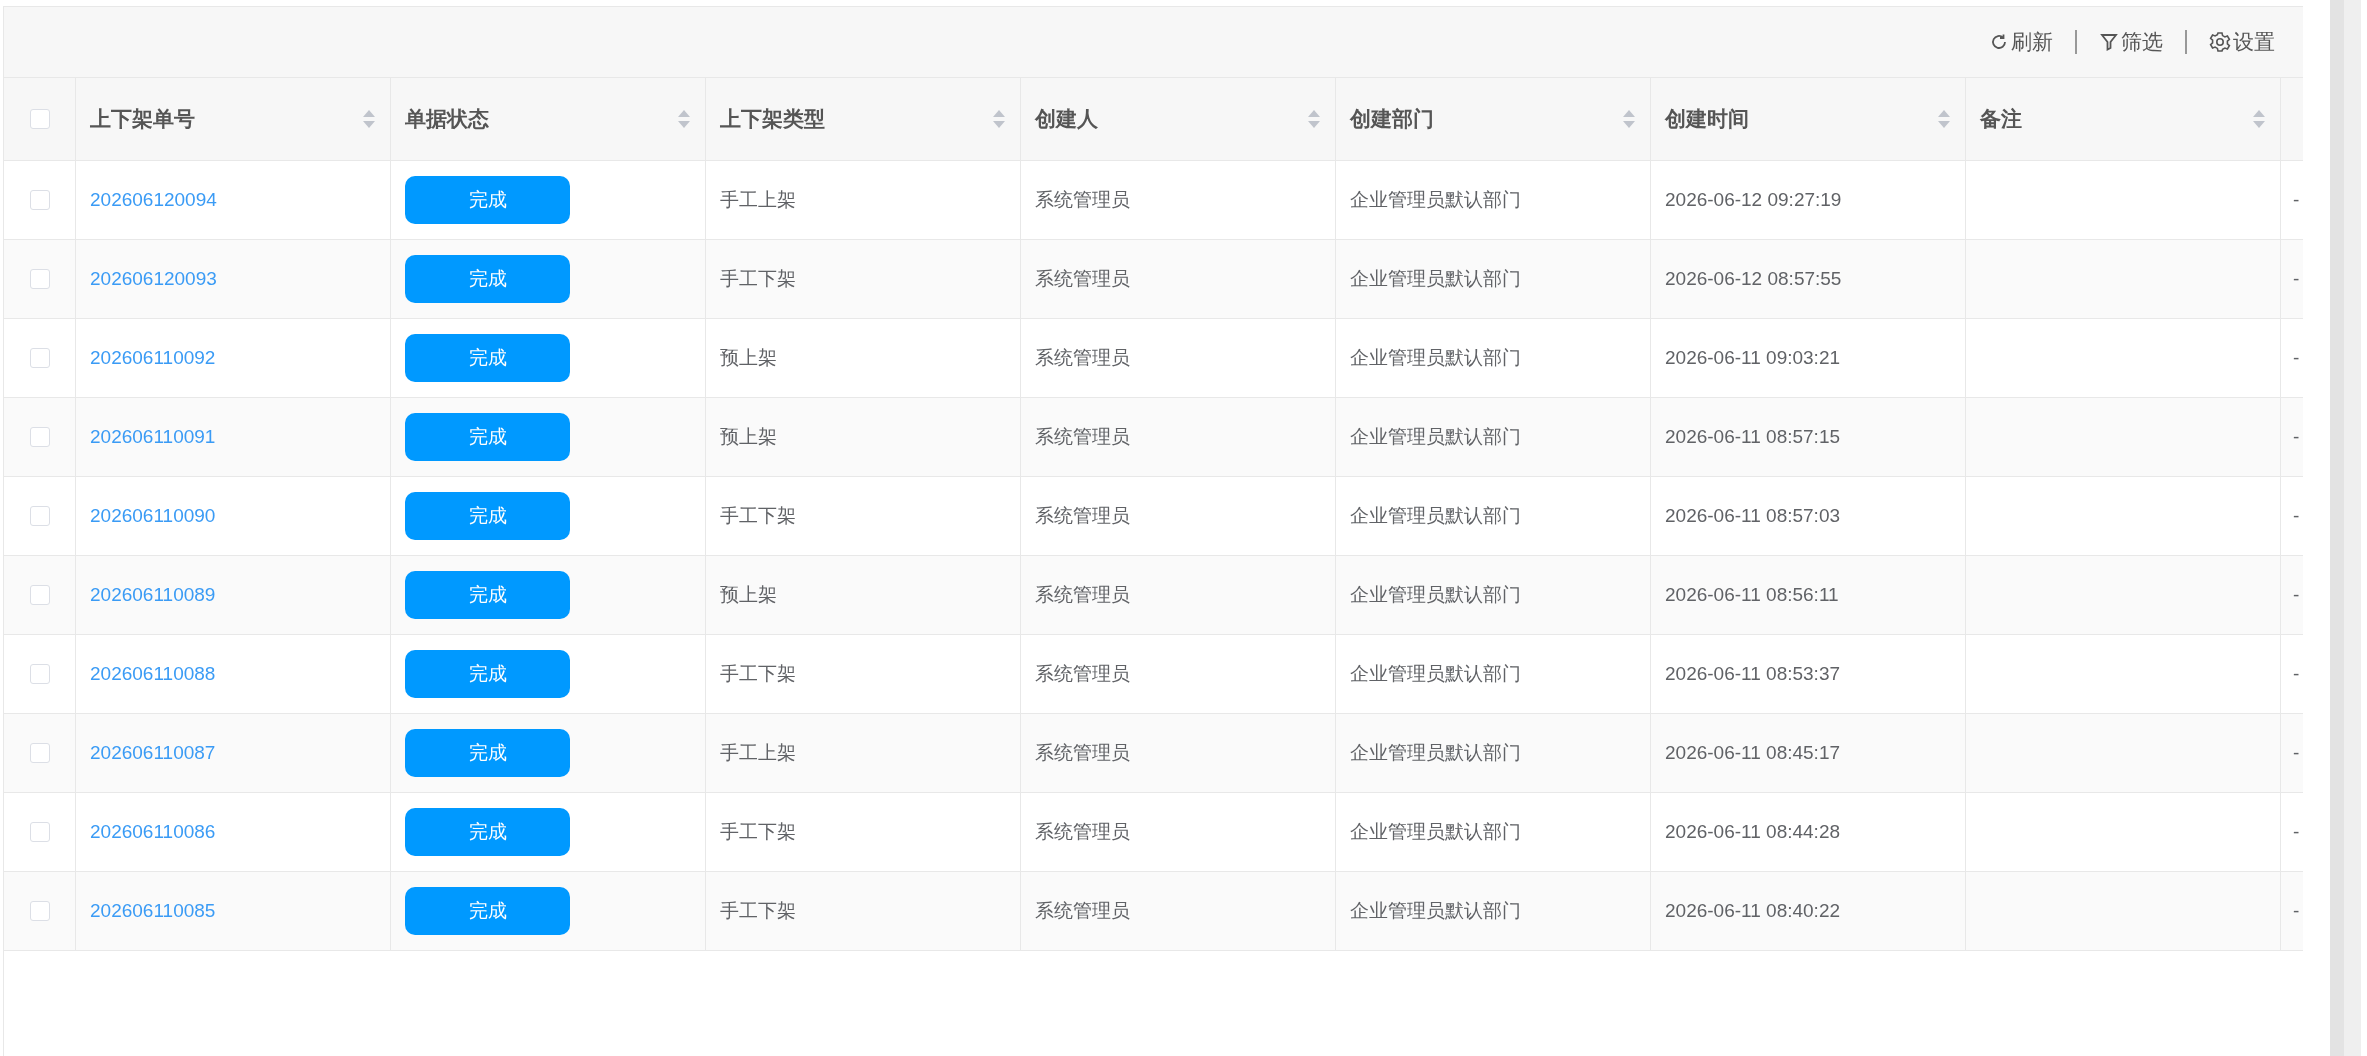 Image resolution: width=2367 pixels, height=1056 pixels. What do you see at coordinates (1752, 594) in the screenshot?
I see `table-cell-text: 2026-06-11 08:56:11` at bounding box center [1752, 594].